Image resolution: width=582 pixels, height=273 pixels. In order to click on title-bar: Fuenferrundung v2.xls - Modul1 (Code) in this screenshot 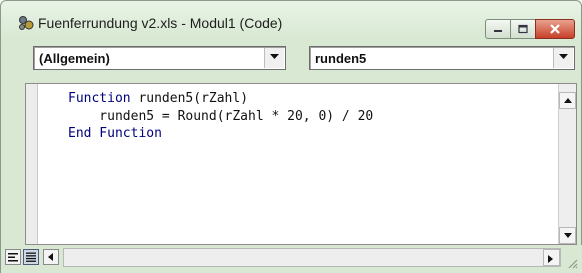, I will do `click(291, 21)`.